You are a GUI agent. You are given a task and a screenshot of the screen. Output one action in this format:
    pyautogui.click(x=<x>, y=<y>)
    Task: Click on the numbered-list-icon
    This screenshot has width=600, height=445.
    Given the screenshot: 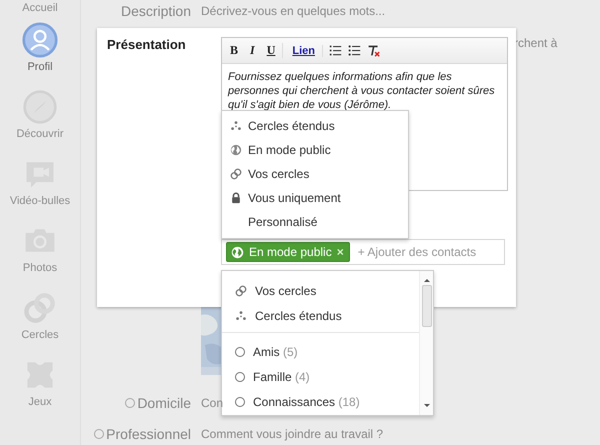 What is the action you would take?
    pyautogui.click(x=335, y=50)
    